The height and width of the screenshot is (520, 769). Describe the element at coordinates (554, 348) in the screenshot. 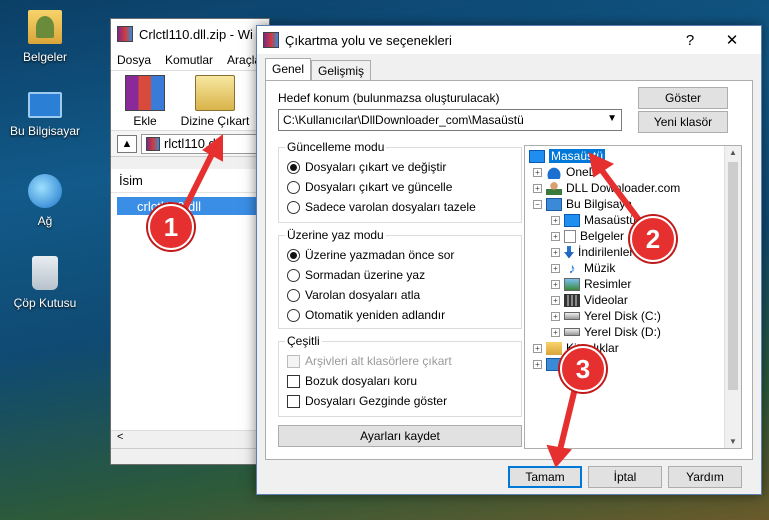

I see `library-icon` at that location.